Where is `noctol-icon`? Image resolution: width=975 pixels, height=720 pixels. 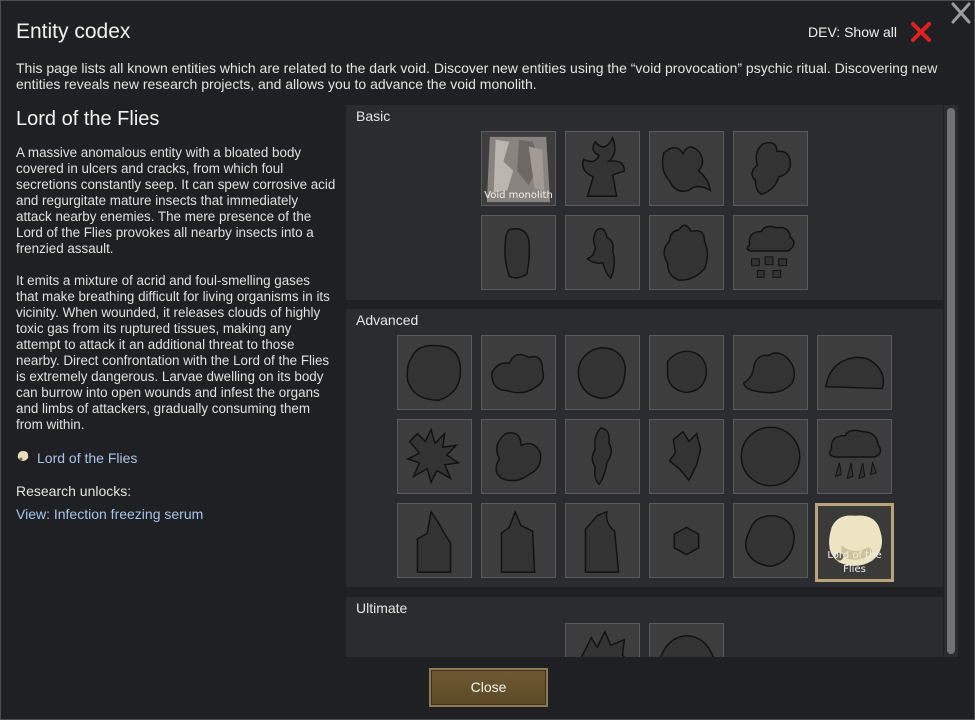 noctol-icon is located at coordinates (518, 457).